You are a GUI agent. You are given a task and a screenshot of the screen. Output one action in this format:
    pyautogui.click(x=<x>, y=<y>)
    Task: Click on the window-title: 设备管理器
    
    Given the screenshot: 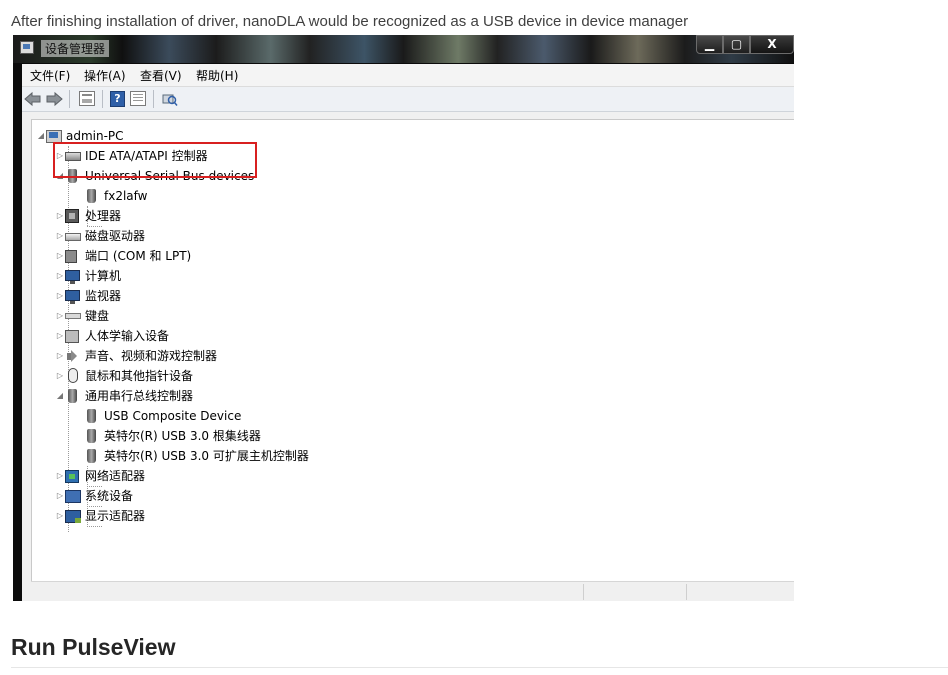 What is the action you would take?
    pyautogui.click(x=75, y=48)
    